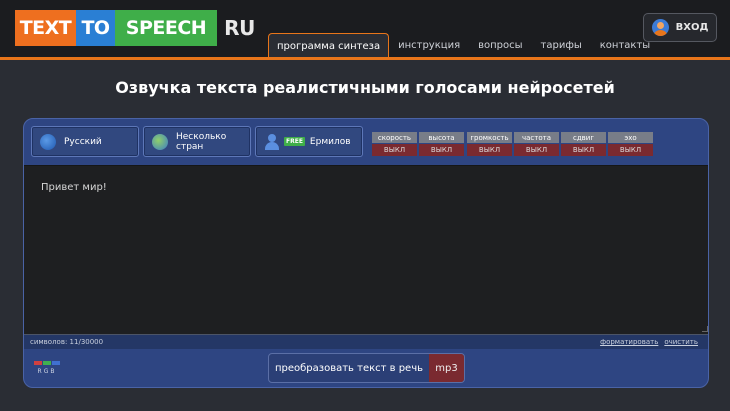 Image resolution: width=730 pixels, height=411 pixels. I want to click on param-shift: сдвиг ВЫКЛ, so click(583, 144).